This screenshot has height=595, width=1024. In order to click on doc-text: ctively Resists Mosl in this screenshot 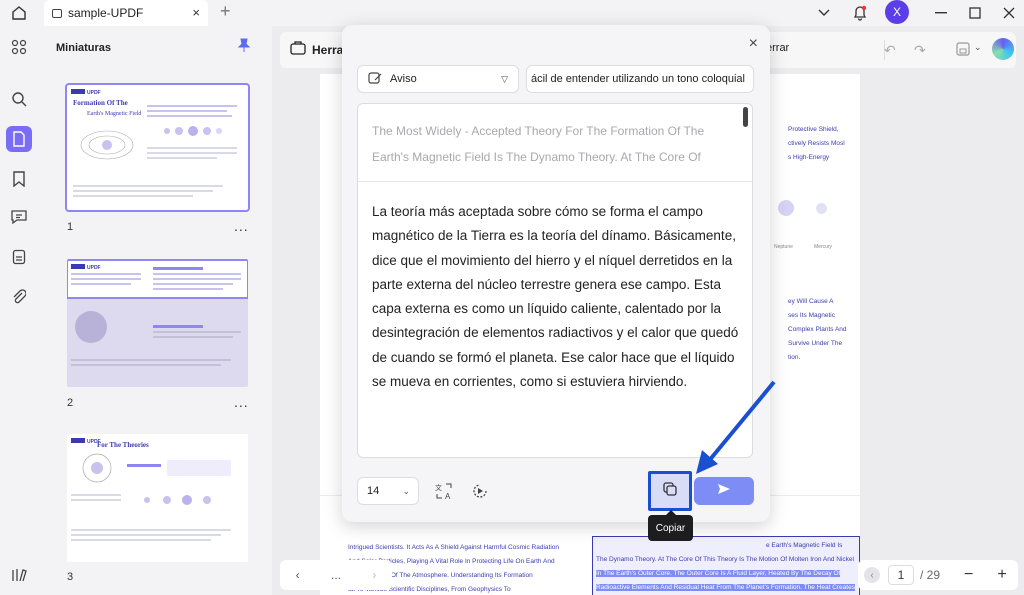, I will do `click(816, 143)`.